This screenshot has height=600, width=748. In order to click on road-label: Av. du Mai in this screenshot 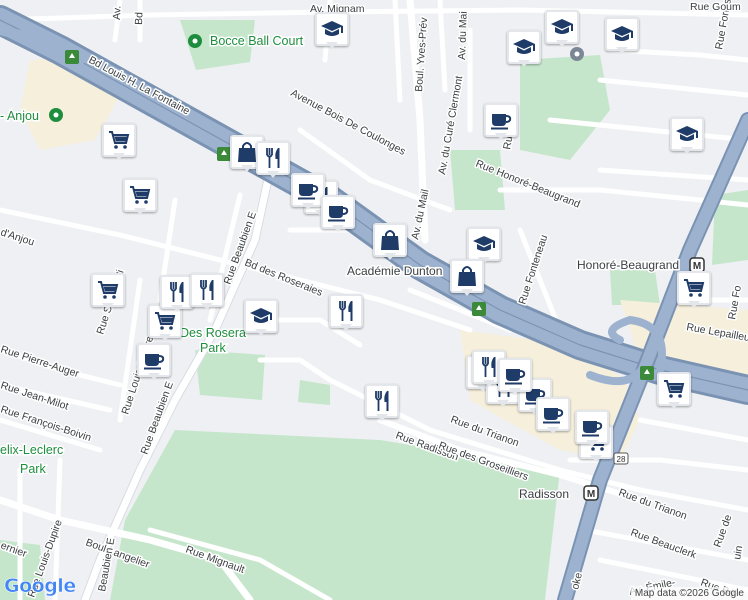, I will do `click(463, 35)`.